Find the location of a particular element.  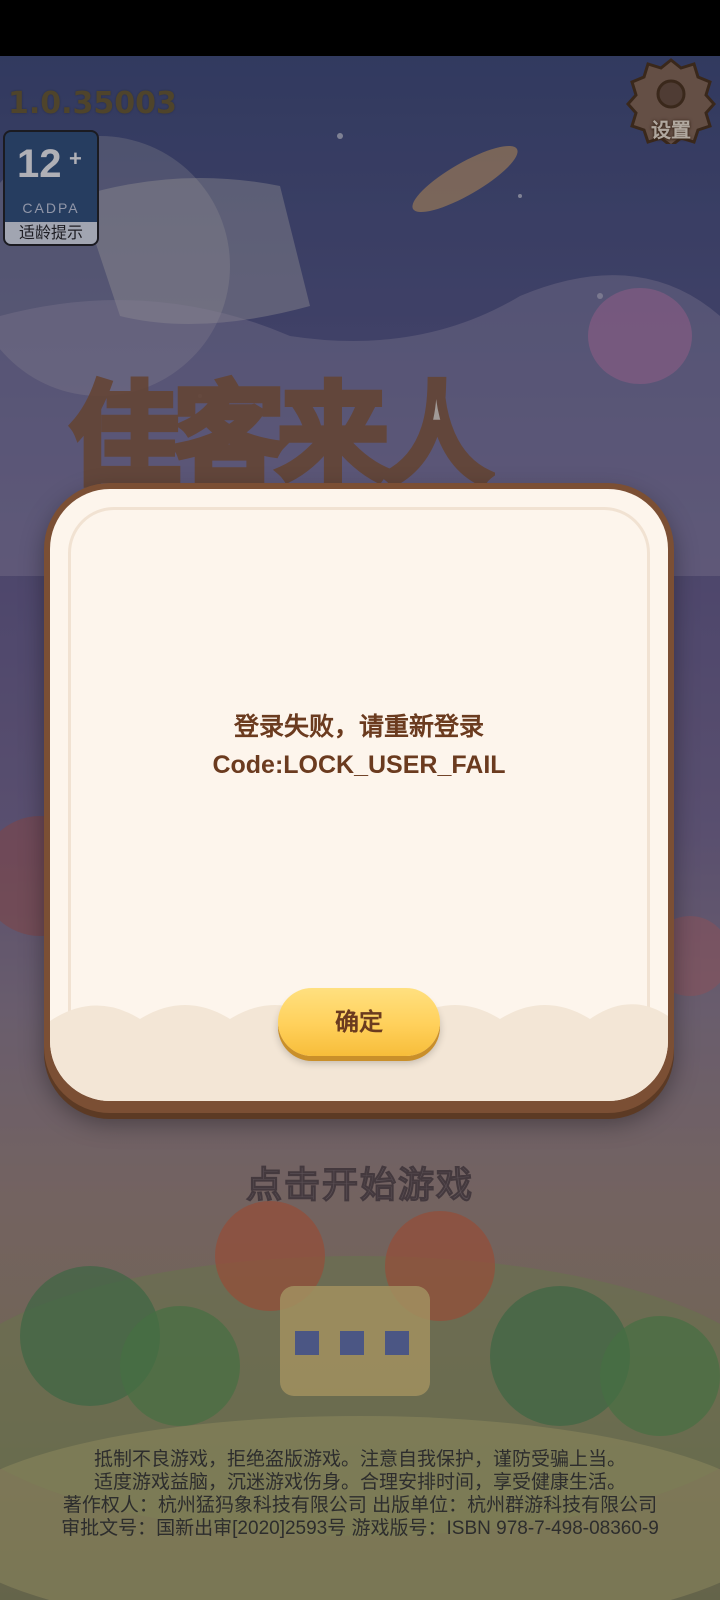

dialog-error-code: Code:LOCK_USER_FAIL is located at coordinates (359, 765).